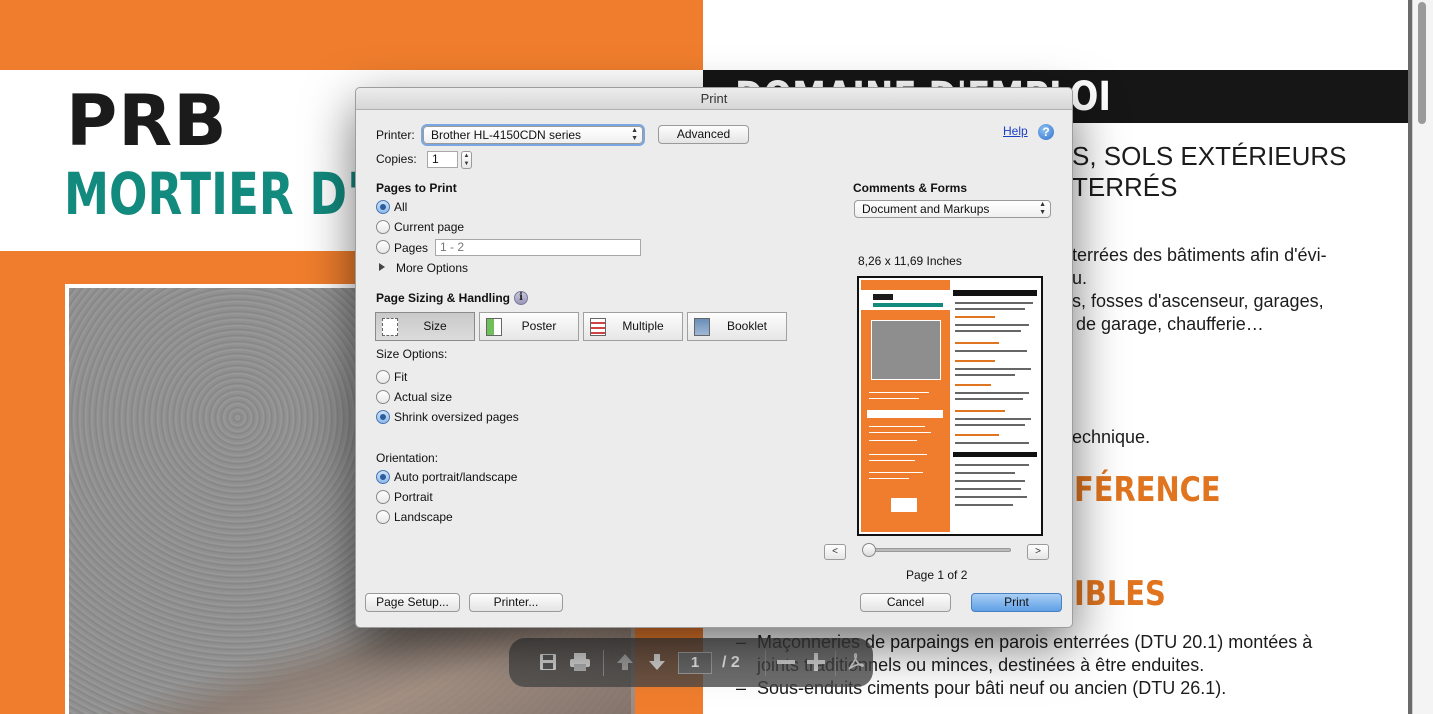 Image resolution: width=1433 pixels, height=714 pixels. I want to click on toolbar-separator, so click(603, 663).